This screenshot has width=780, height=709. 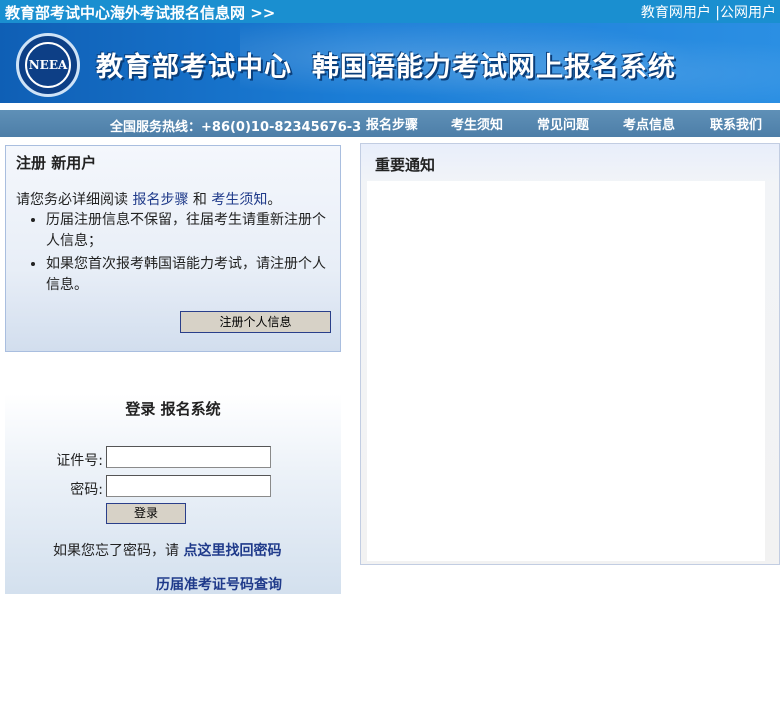 What do you see at coordinates (146, 513) in the screenshot?
I see `login-button: 登录` at bounding box center [146, 513].